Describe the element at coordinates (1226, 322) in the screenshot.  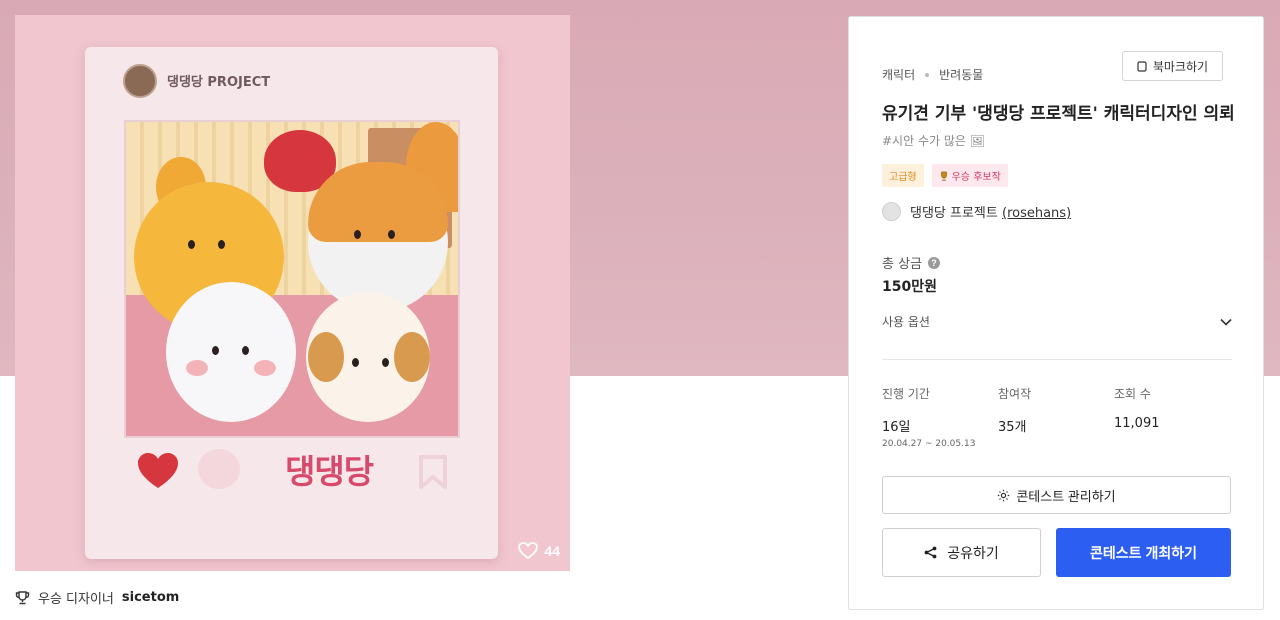
I see `chevron-down-icon` at that location.